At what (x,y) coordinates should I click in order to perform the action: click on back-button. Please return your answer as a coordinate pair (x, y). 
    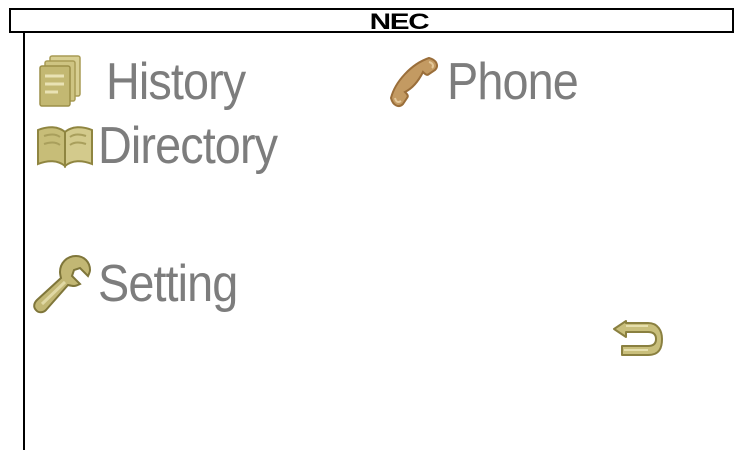
    Looking at the image, I should click on (638, 338).